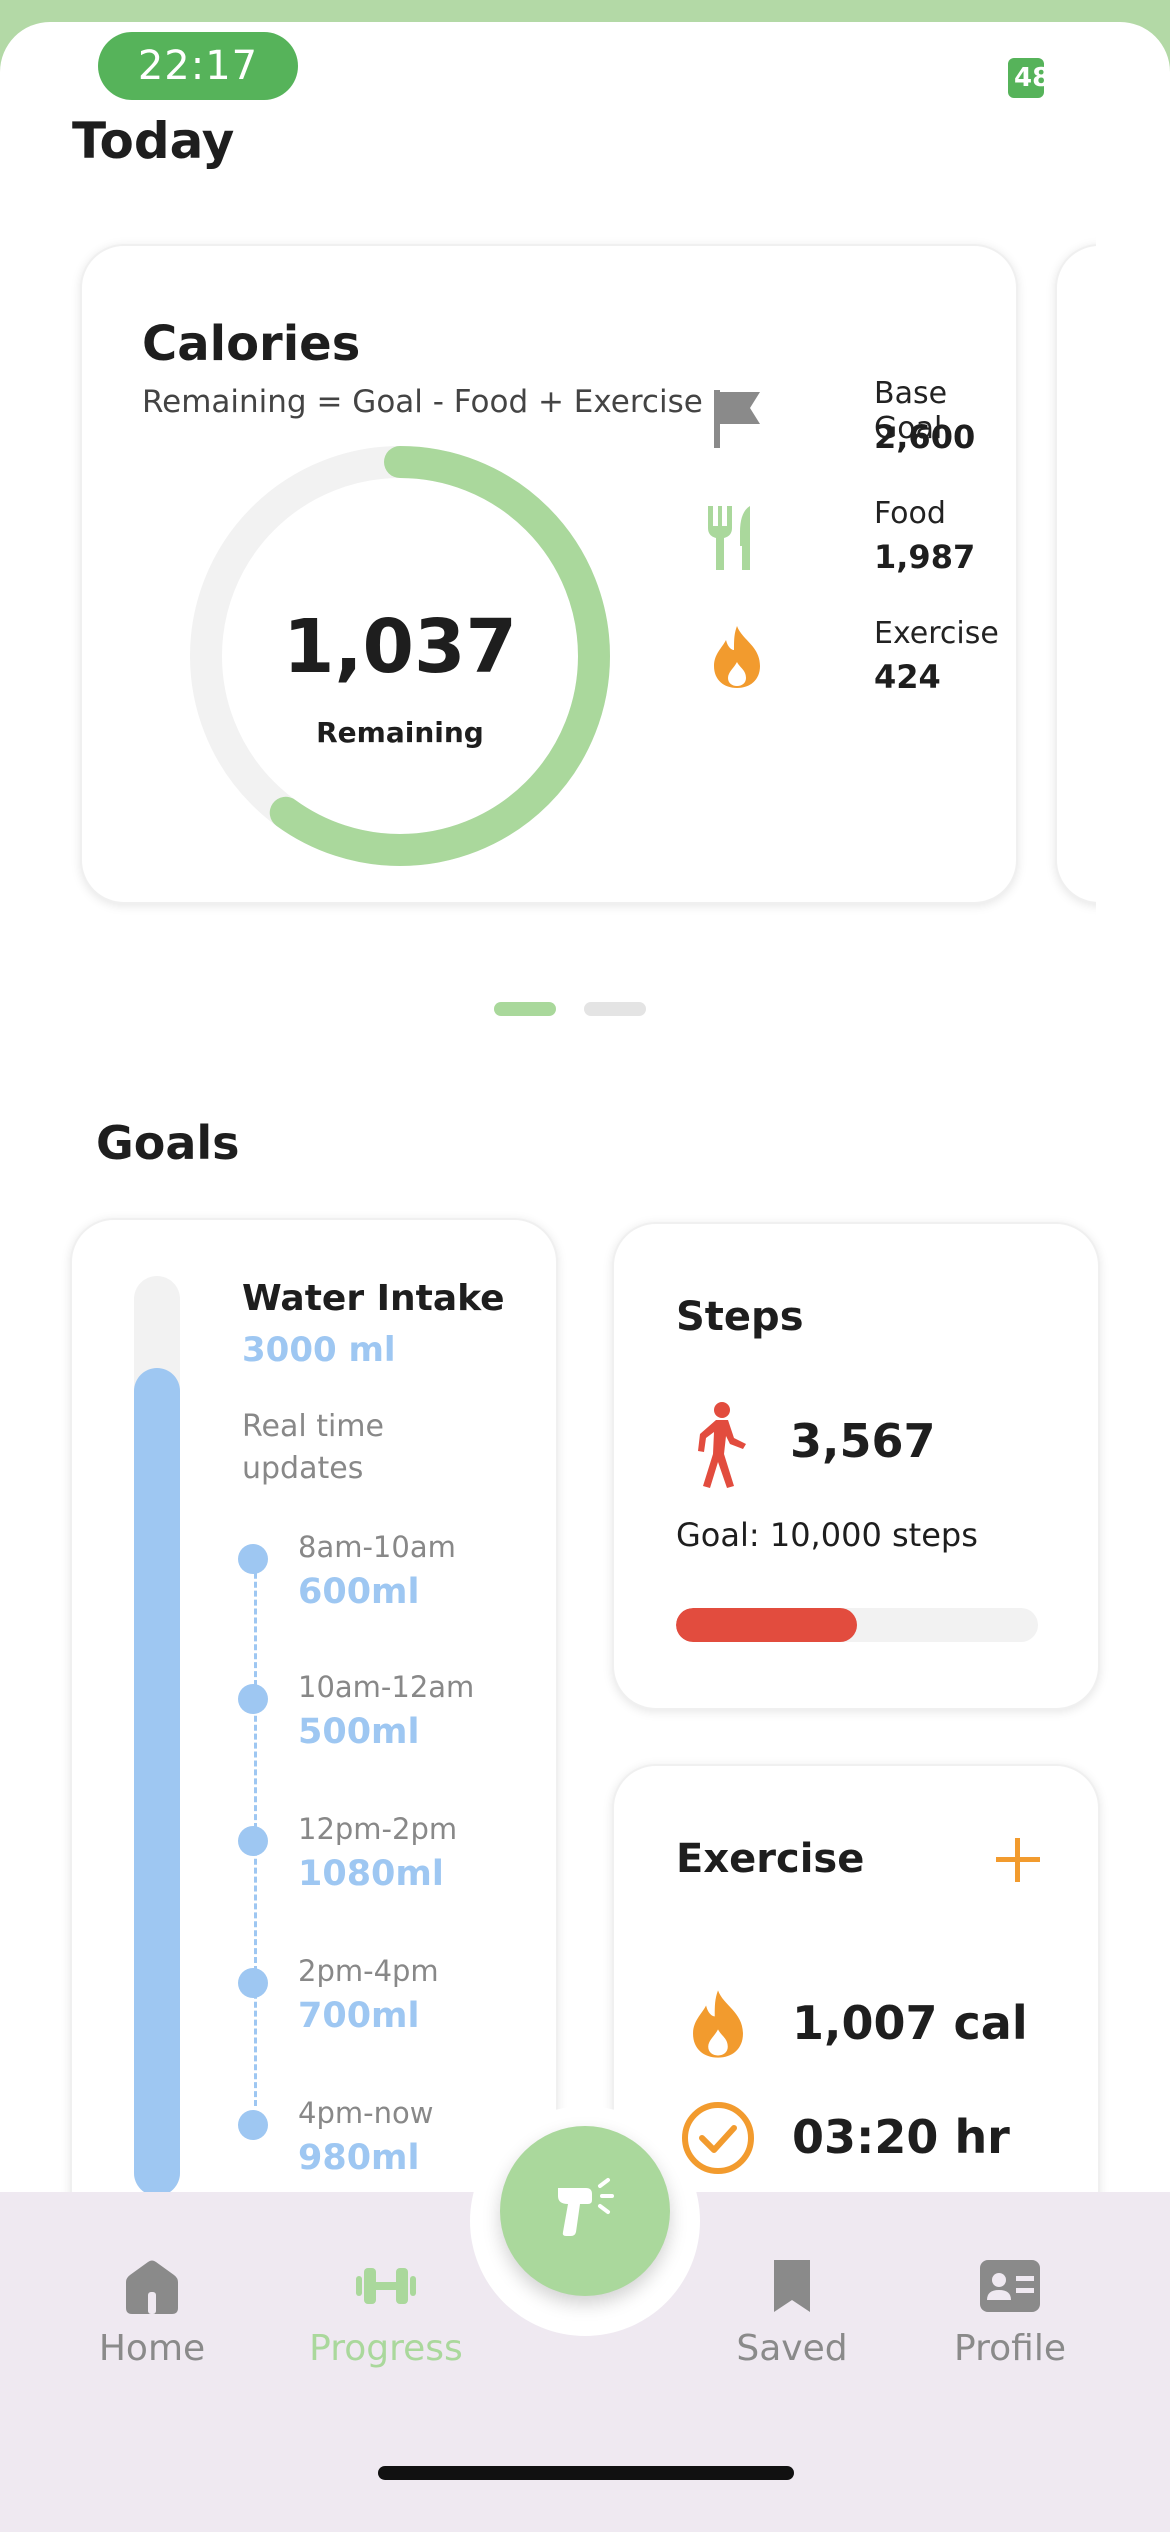 This screenshot has width=1170, height=2532. I want to click on nav-label: Home, so click(152, 2348).